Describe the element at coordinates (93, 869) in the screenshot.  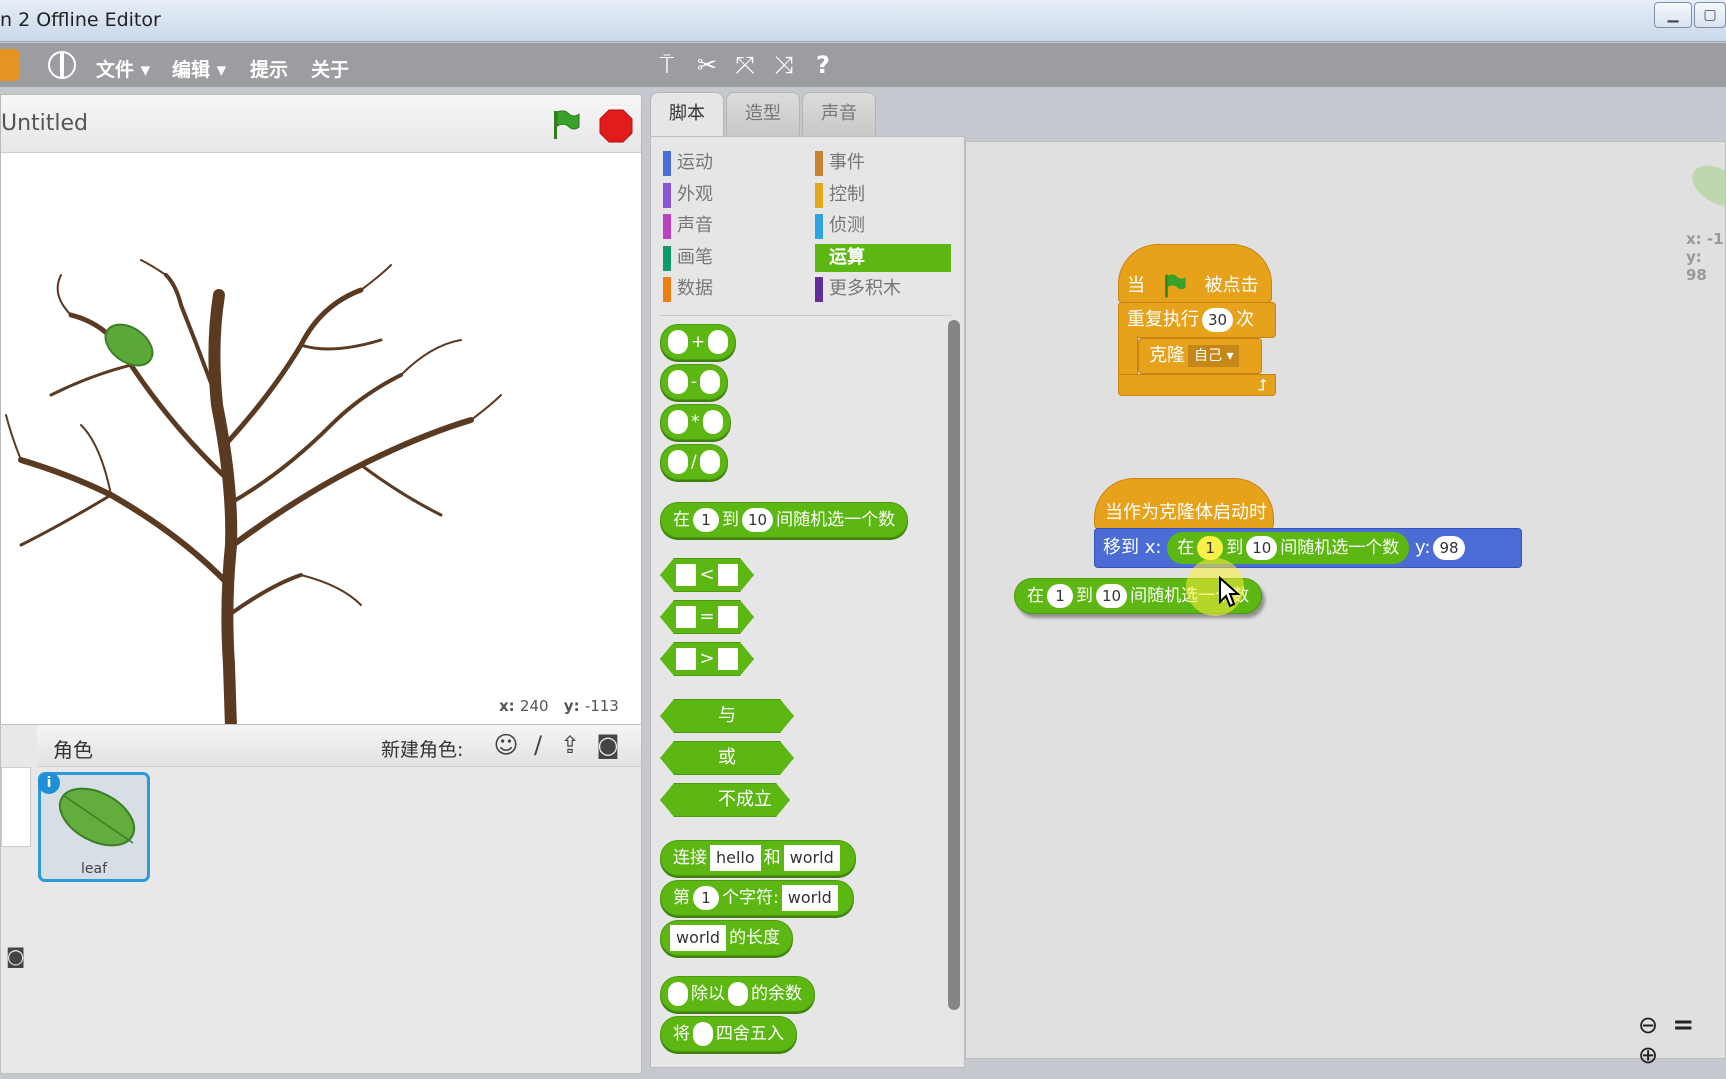
I see `sprite-name: leaf` at that location.